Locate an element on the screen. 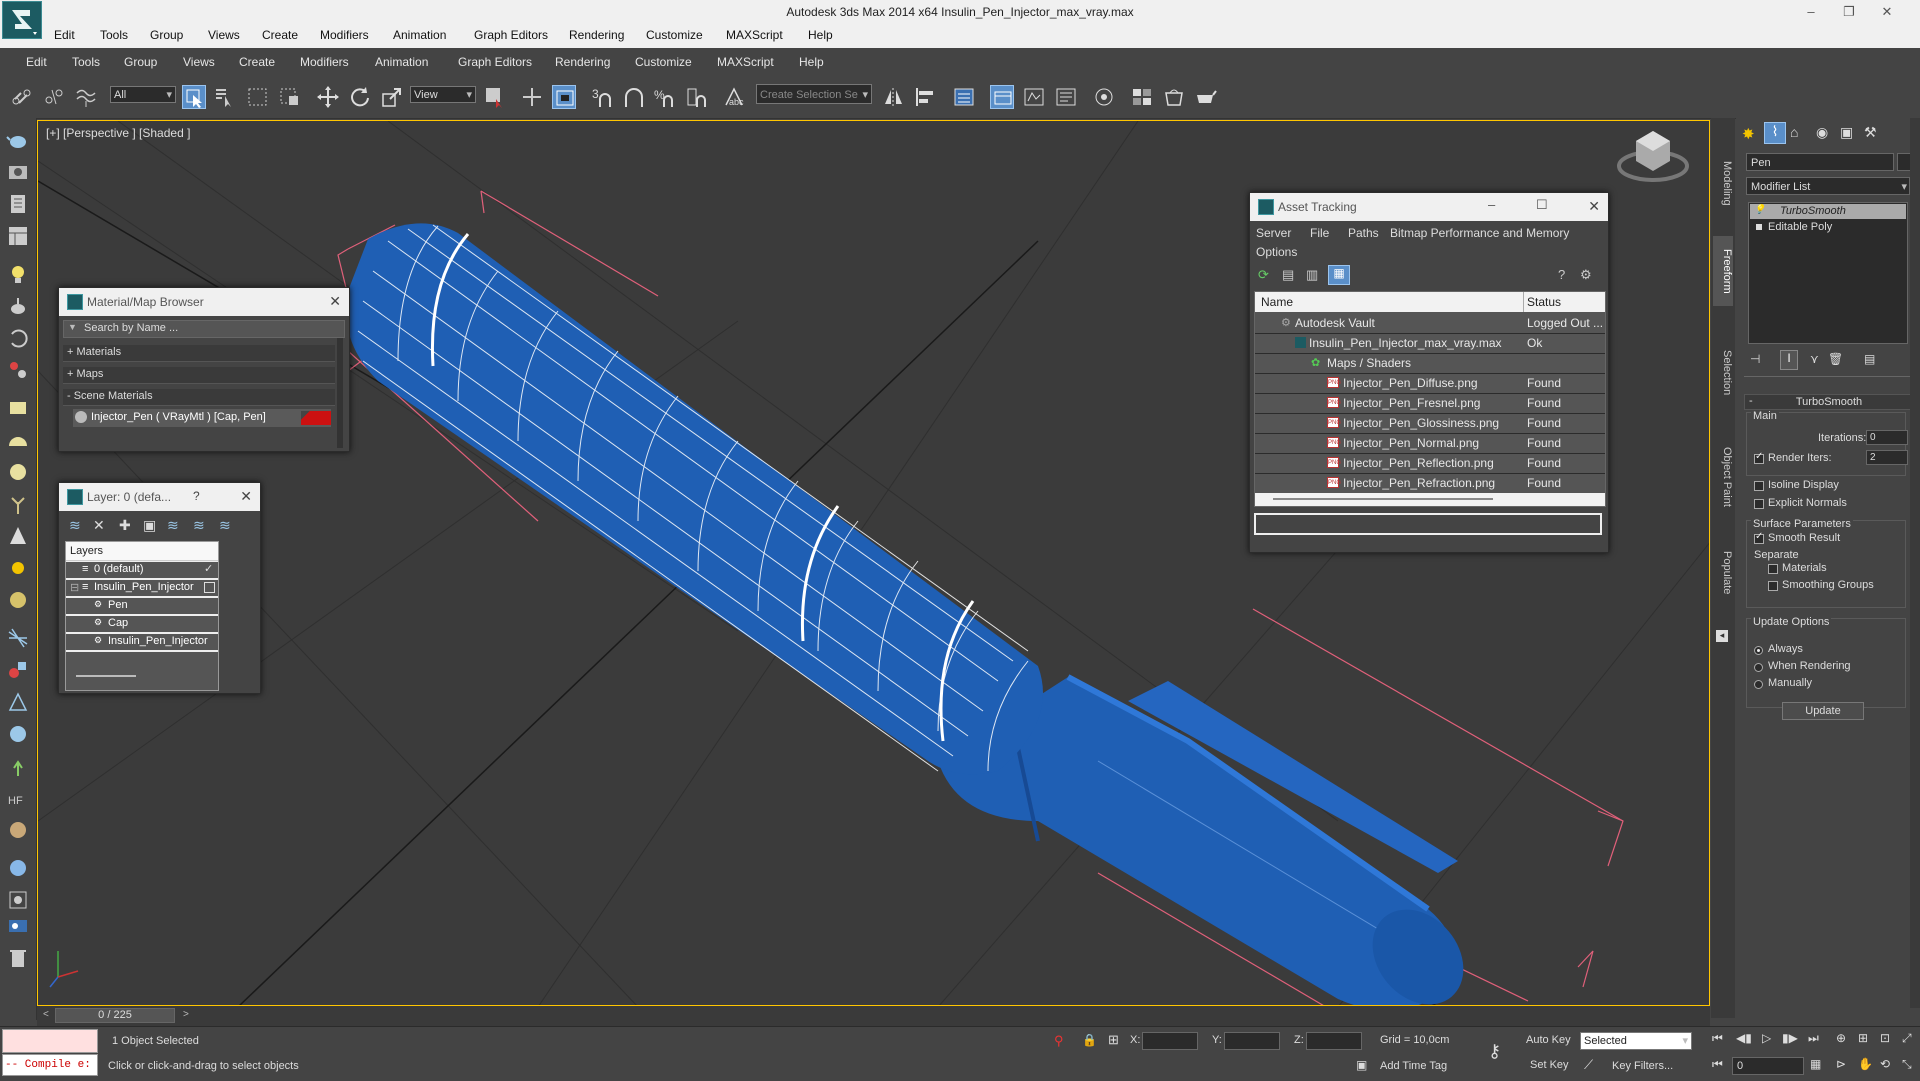  freeze-layers-icon: ≋ is located at coordinates (225, 525).